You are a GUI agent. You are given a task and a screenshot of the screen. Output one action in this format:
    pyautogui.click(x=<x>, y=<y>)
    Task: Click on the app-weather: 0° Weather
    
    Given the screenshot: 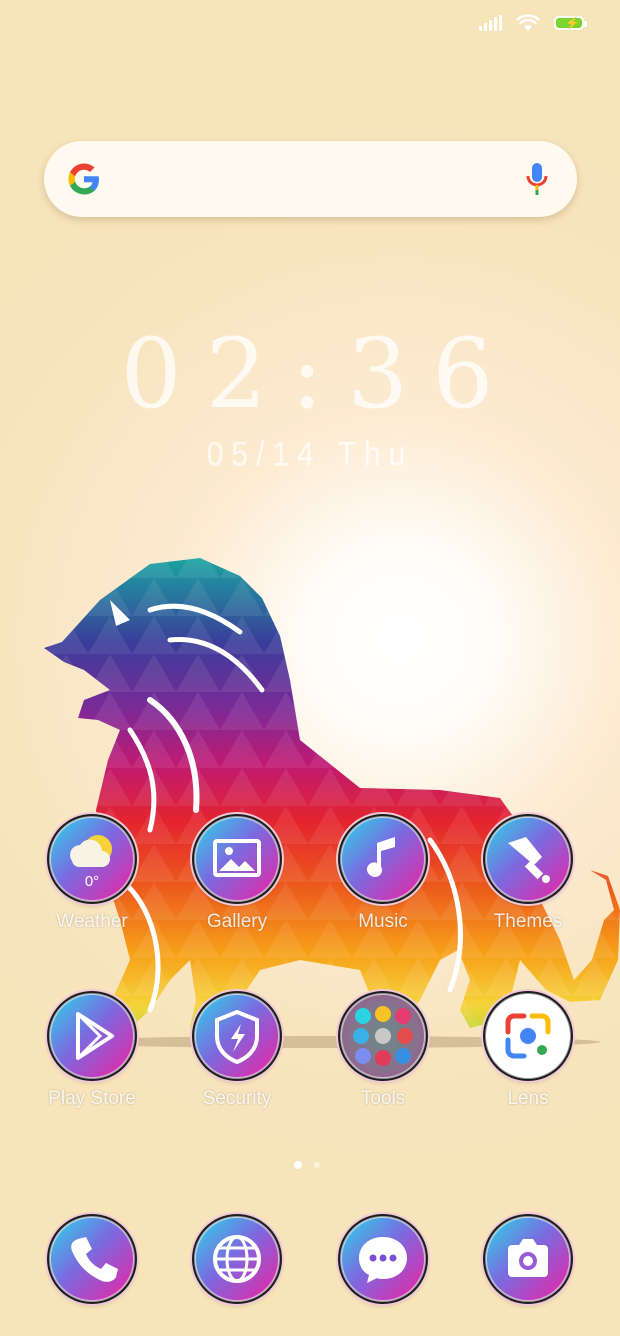 What is the action you would take?
    pyautogui.click(x=92, y=874)
    